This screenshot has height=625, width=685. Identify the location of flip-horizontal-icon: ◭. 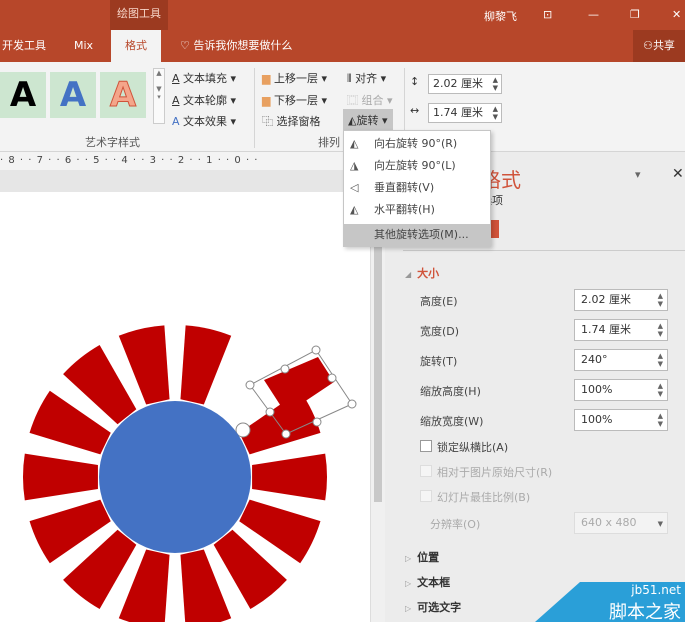
(354, 209).